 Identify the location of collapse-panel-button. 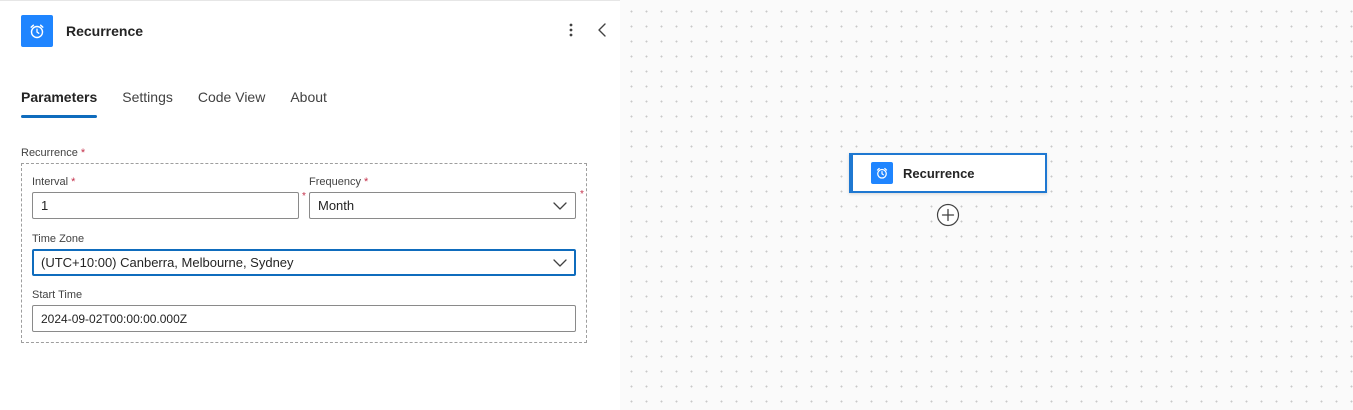
(602, 30).